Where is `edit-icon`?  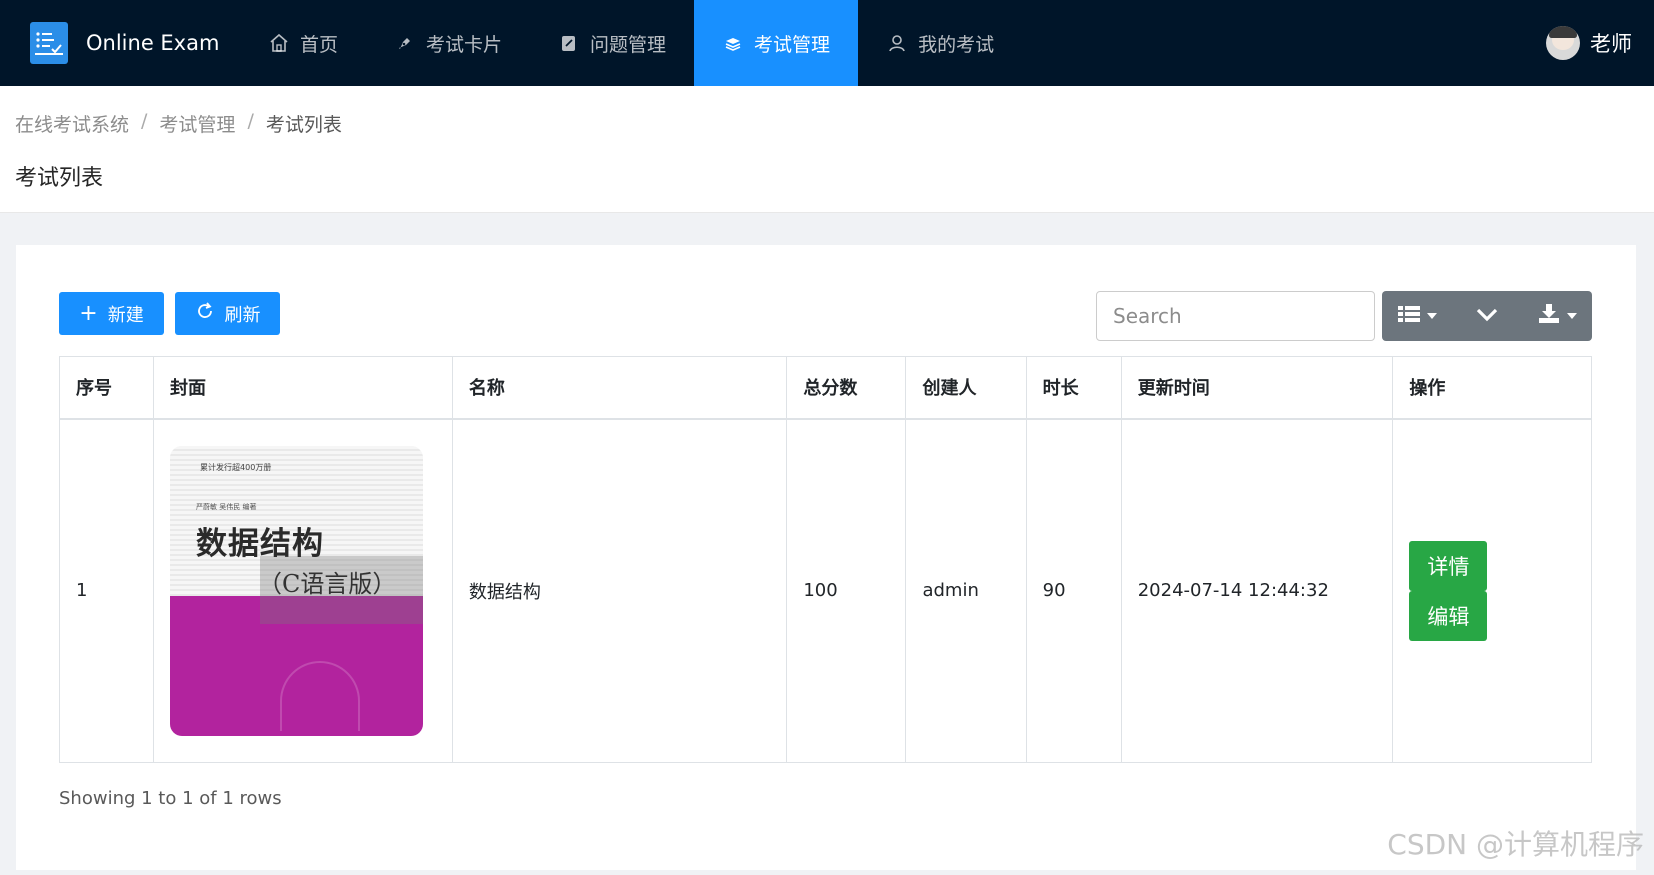 edit-icon is located at coordinates (569, 43).